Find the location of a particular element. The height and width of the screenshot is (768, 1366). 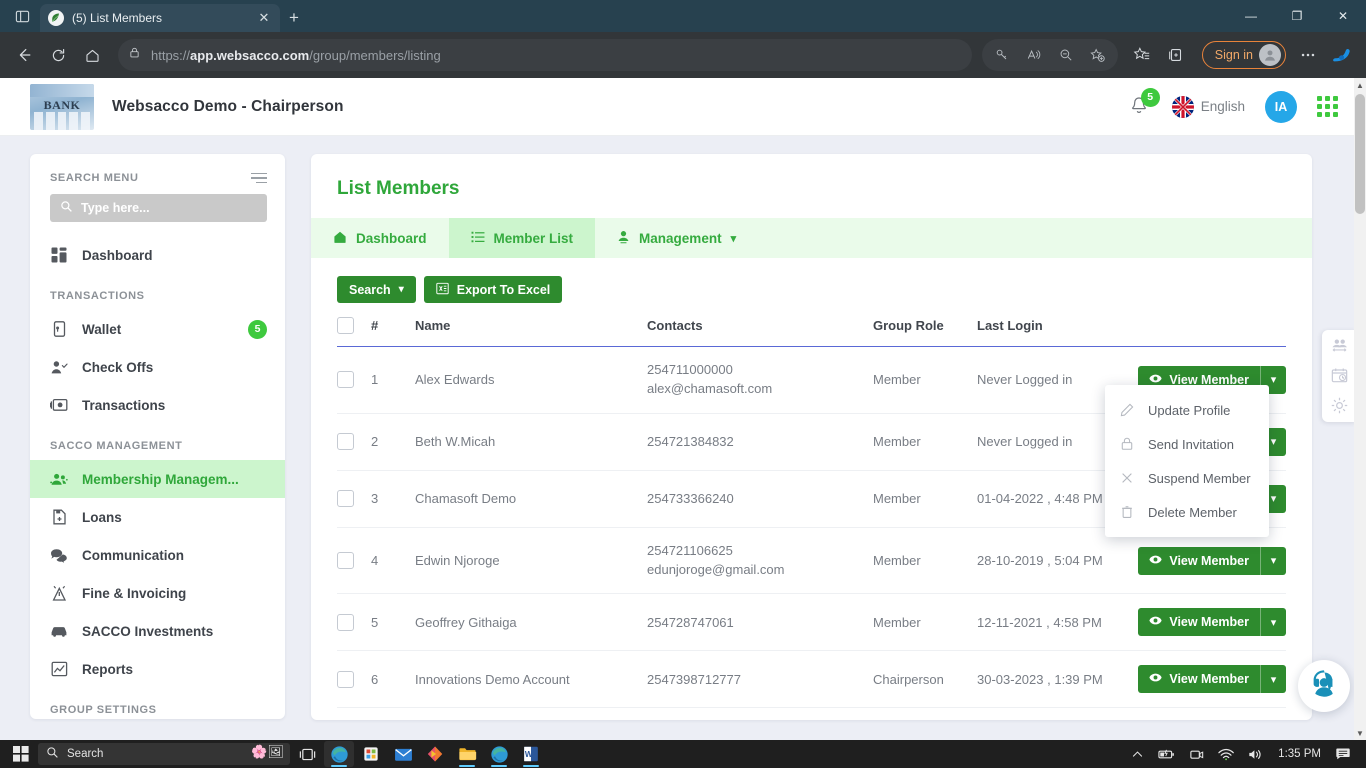

gear-rail-icon is located at coordinates (1339, 405).